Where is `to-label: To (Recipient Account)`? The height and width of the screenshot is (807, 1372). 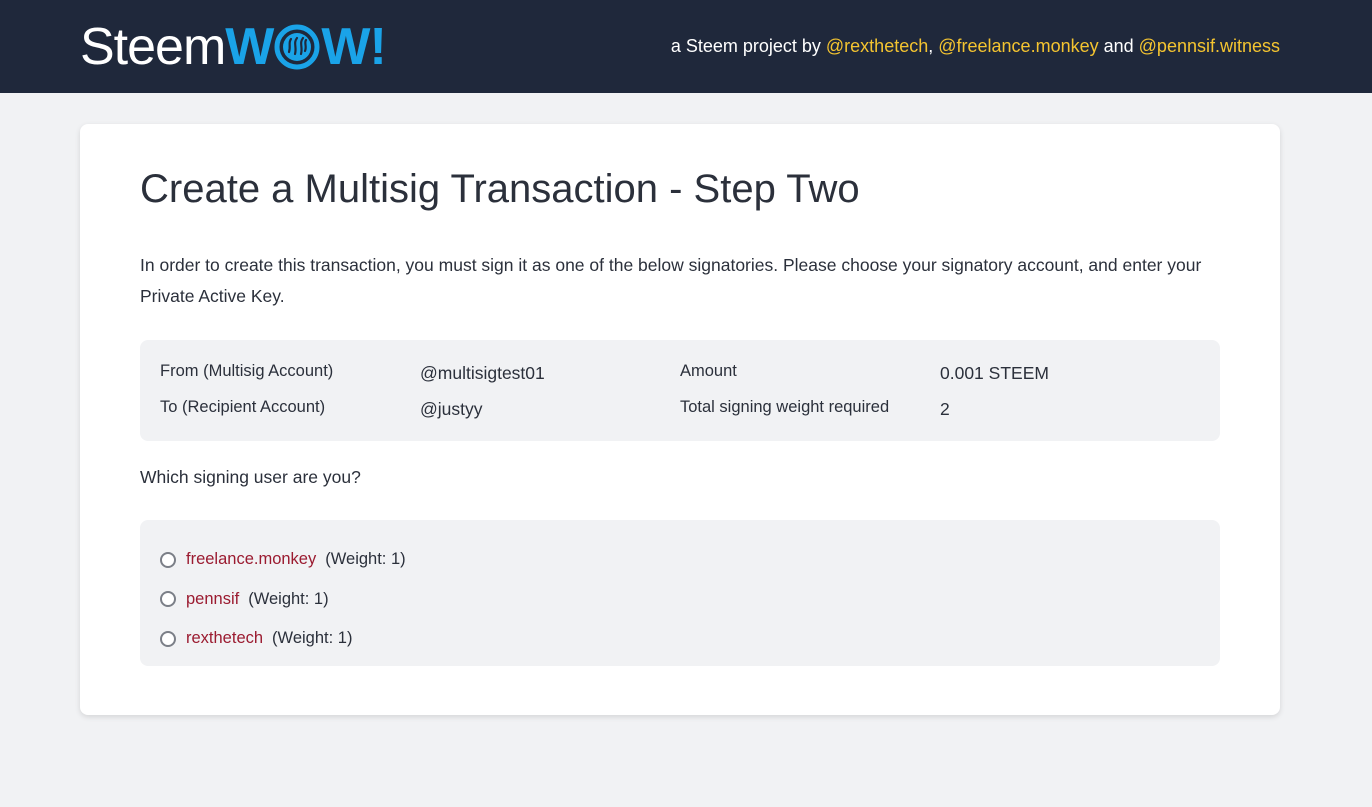 to-label: To (Recipient Account) is located at coordinates (243, 407).